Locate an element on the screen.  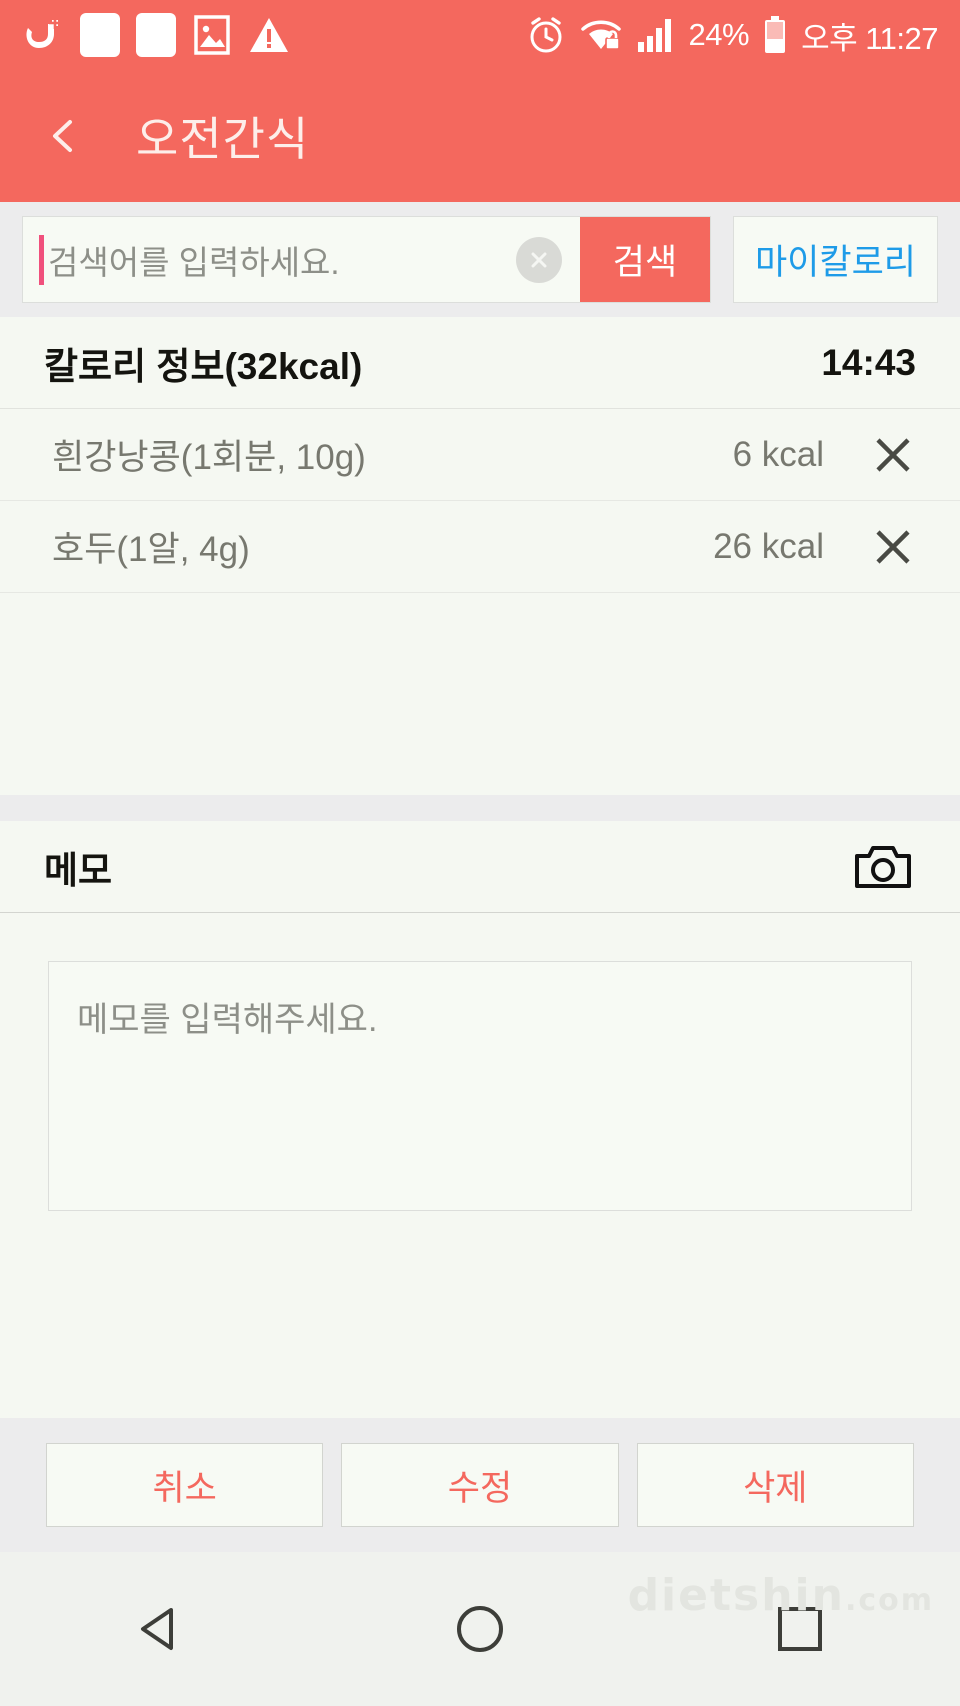
alarm-clock-icon is located at coordinates (546, 35).